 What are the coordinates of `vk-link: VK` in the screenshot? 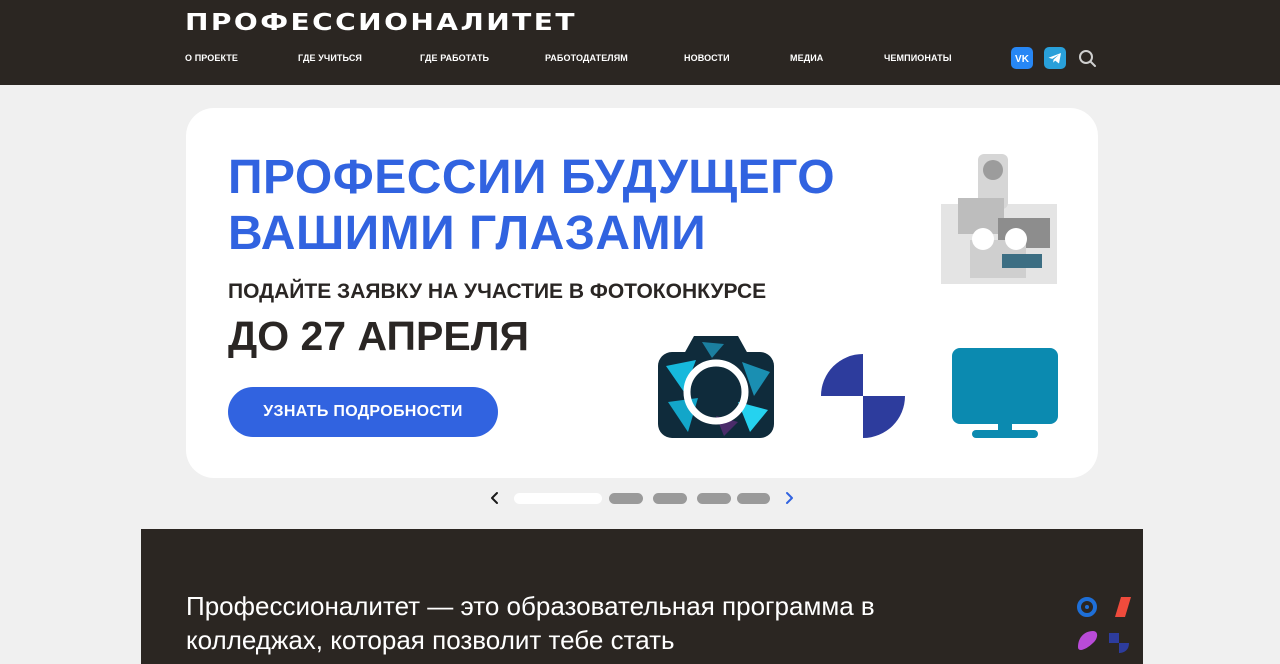 It's located at (1022, 58).